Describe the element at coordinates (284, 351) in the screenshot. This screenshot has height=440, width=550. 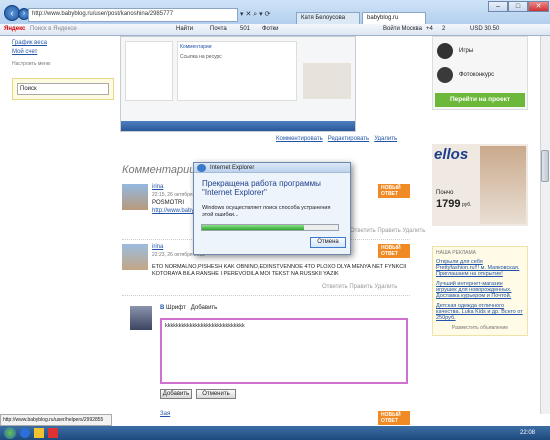
I see `comment-textarea: kkkkkkkkkkkkkkkkkkkkkkkkkkkkk` at that location.